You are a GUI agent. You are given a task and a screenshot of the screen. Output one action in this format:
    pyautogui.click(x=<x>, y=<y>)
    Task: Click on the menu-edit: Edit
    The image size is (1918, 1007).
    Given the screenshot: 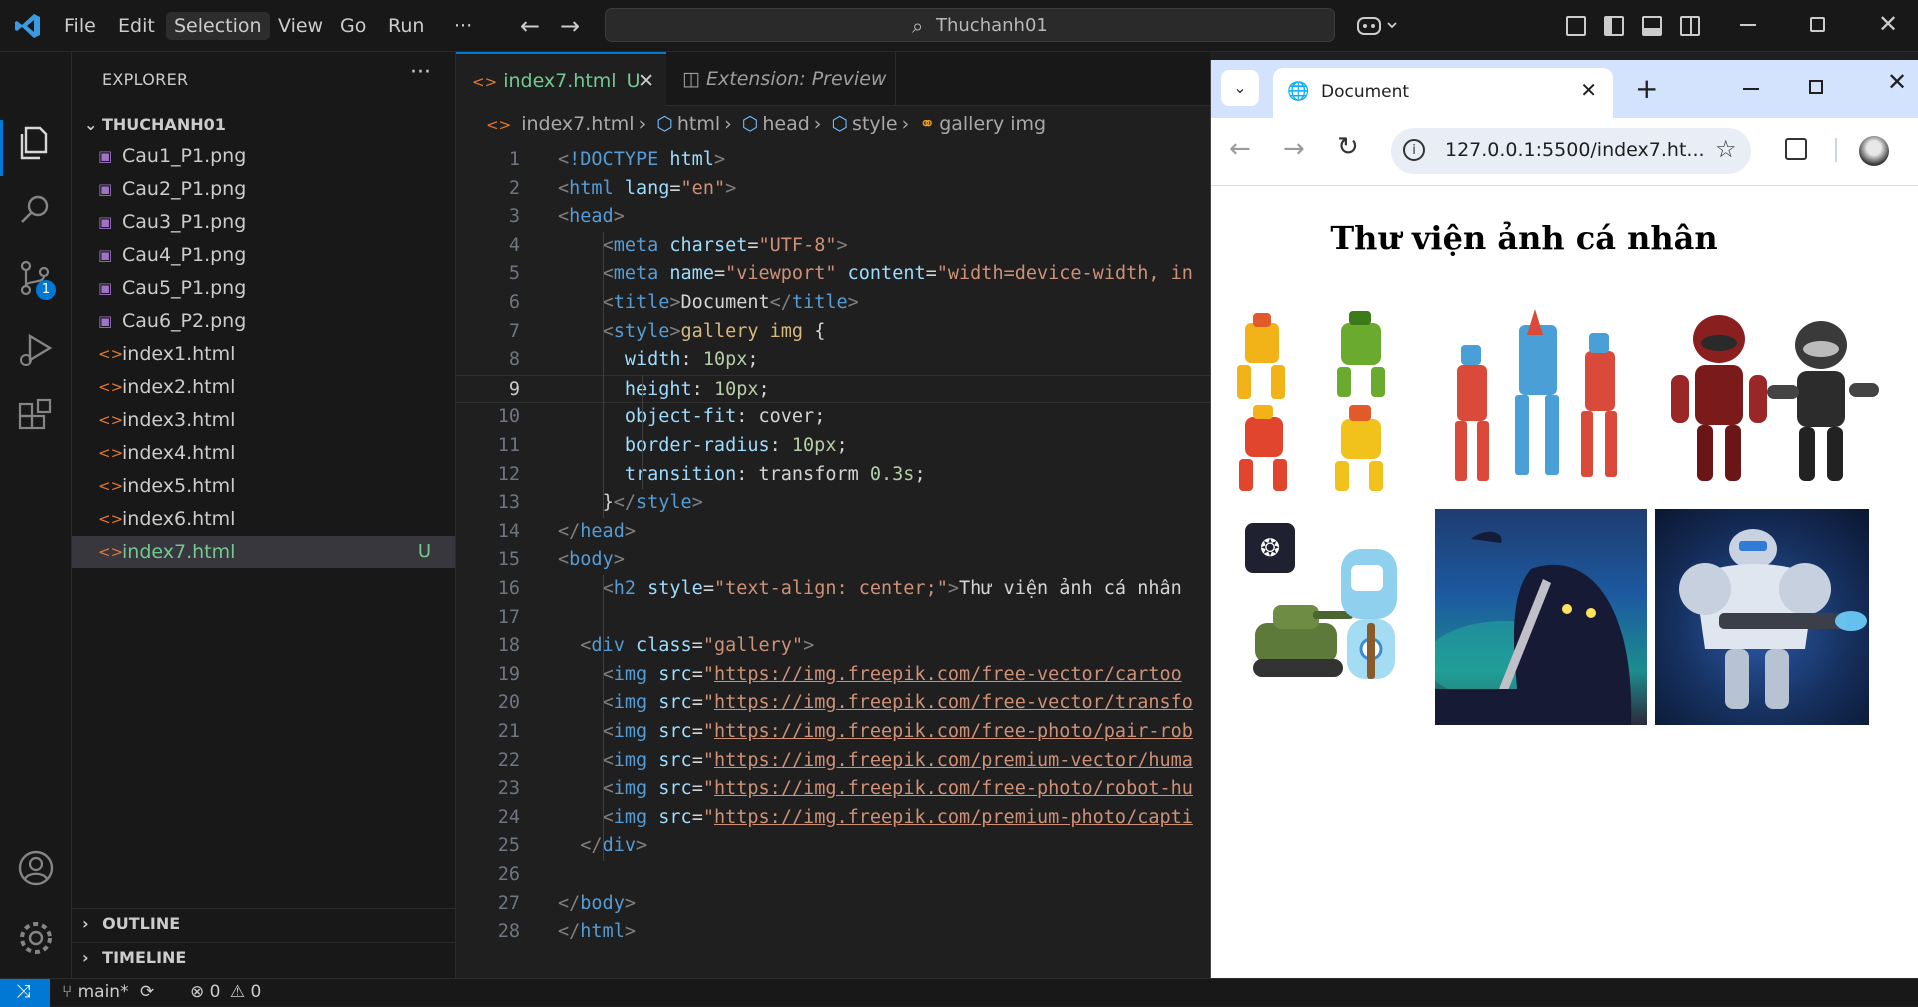 What is the action you would take?
    pyautogui.click(x=136, y=26)
    